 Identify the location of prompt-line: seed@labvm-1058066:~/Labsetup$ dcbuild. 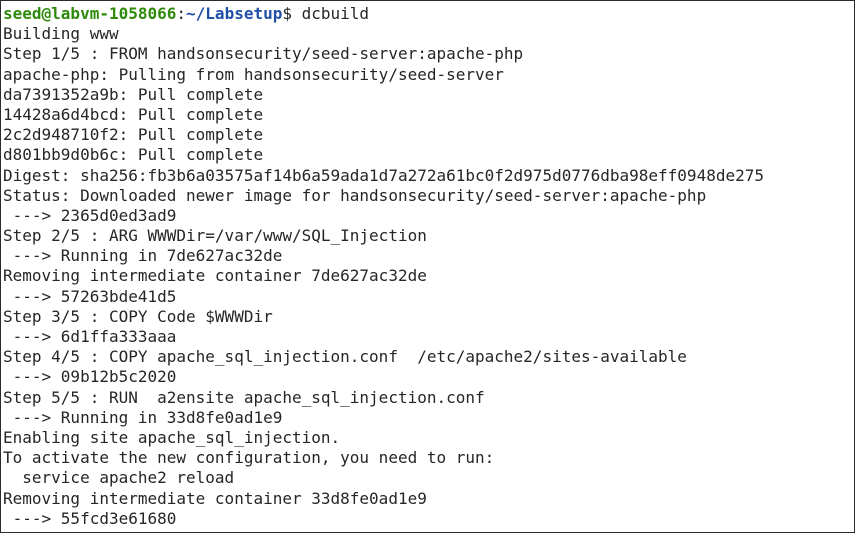
(428, 14).